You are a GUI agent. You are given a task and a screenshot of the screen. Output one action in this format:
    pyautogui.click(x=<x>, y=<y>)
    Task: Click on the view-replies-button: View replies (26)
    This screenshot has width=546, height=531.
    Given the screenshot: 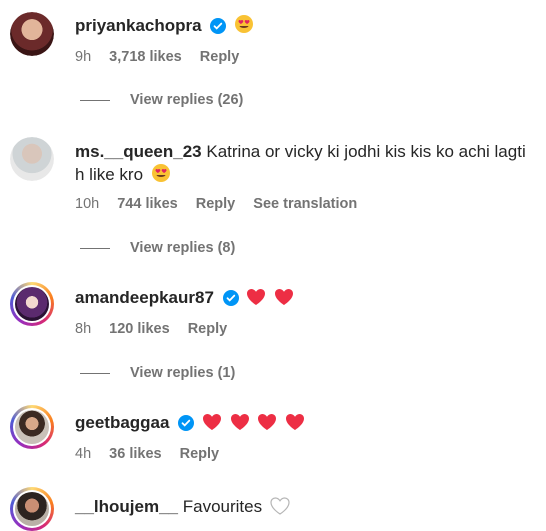 What is the action you would take?
    pyautogui.click(x=161, y=100)
    